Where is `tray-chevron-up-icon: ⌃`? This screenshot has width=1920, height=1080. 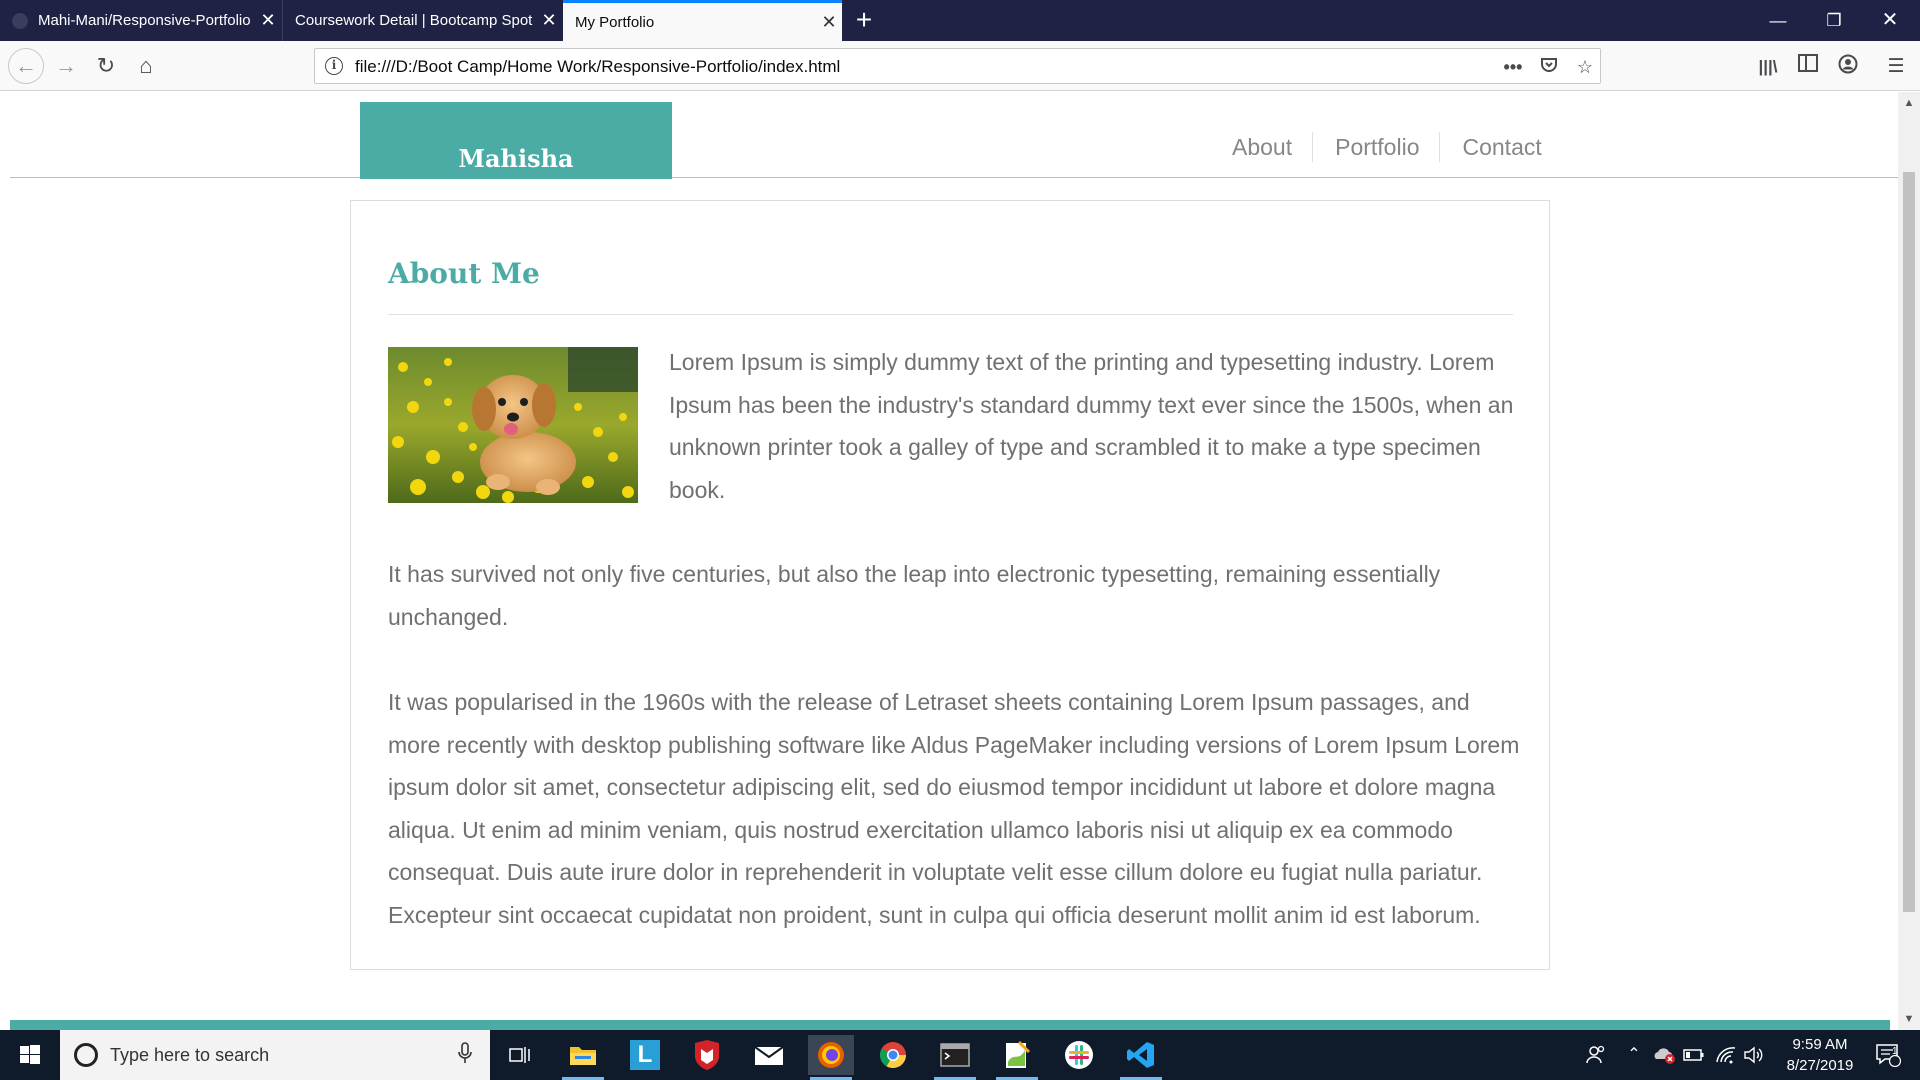
tray-chevron-up-icon: ⌃ is located at coordinates (1634, 1055).